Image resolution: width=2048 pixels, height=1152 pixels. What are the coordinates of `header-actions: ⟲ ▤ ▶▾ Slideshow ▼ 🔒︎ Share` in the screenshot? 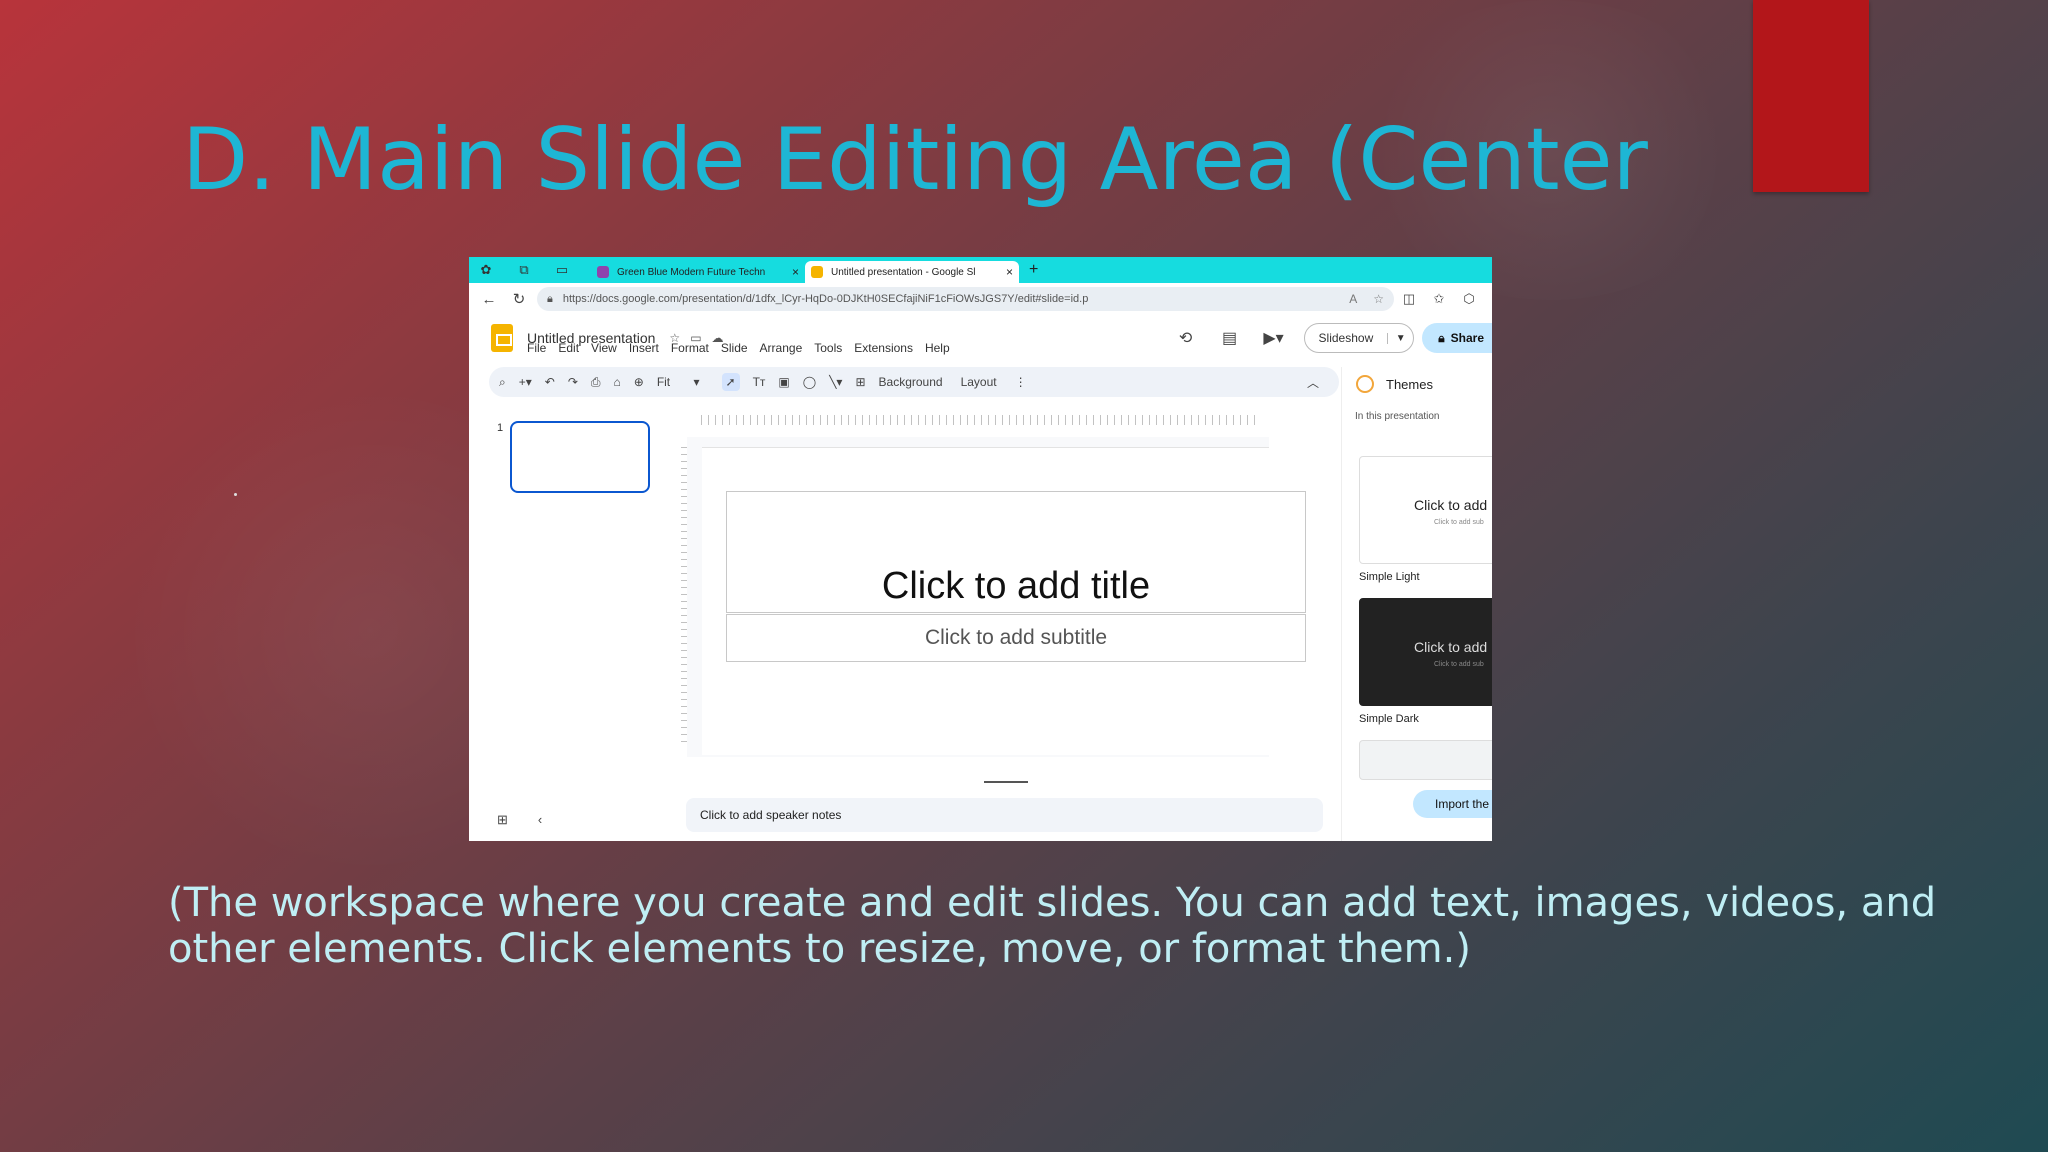 It's located at (1328, 338).